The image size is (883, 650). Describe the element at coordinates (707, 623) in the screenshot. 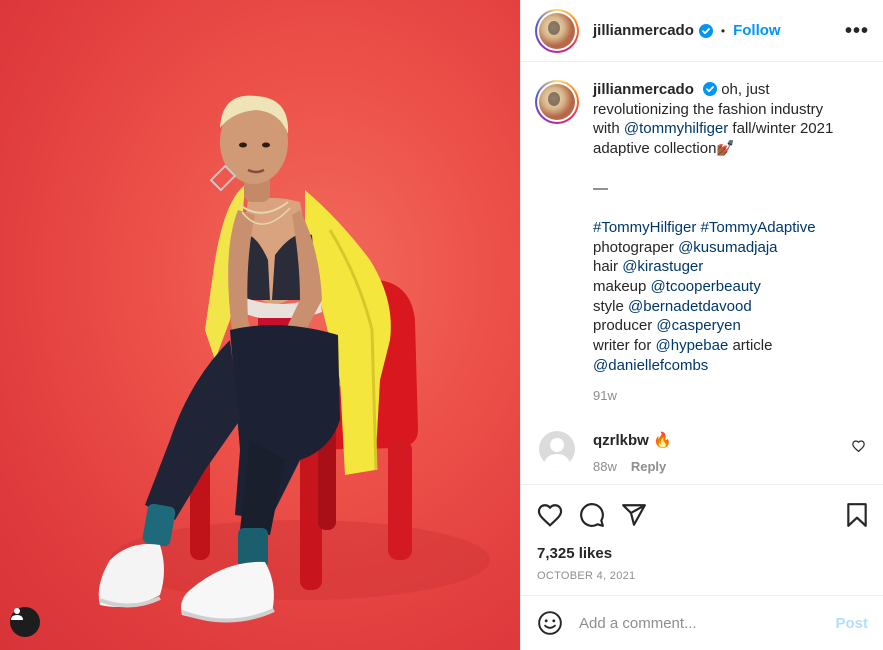

I see `add-comment-input` at that location.